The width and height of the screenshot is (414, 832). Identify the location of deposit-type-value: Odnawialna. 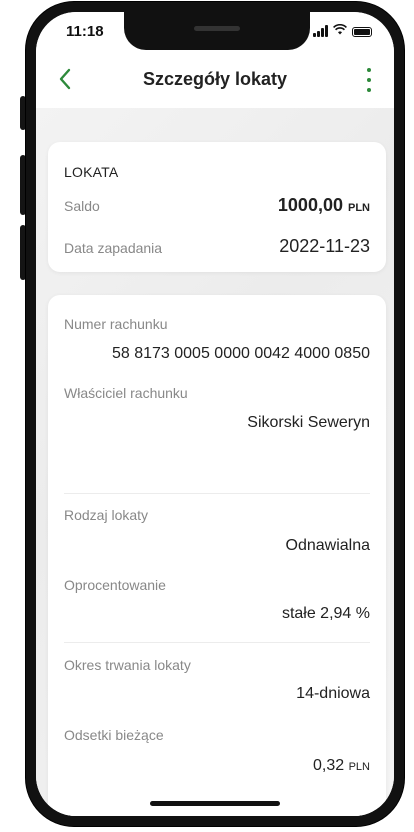
(328, 545).